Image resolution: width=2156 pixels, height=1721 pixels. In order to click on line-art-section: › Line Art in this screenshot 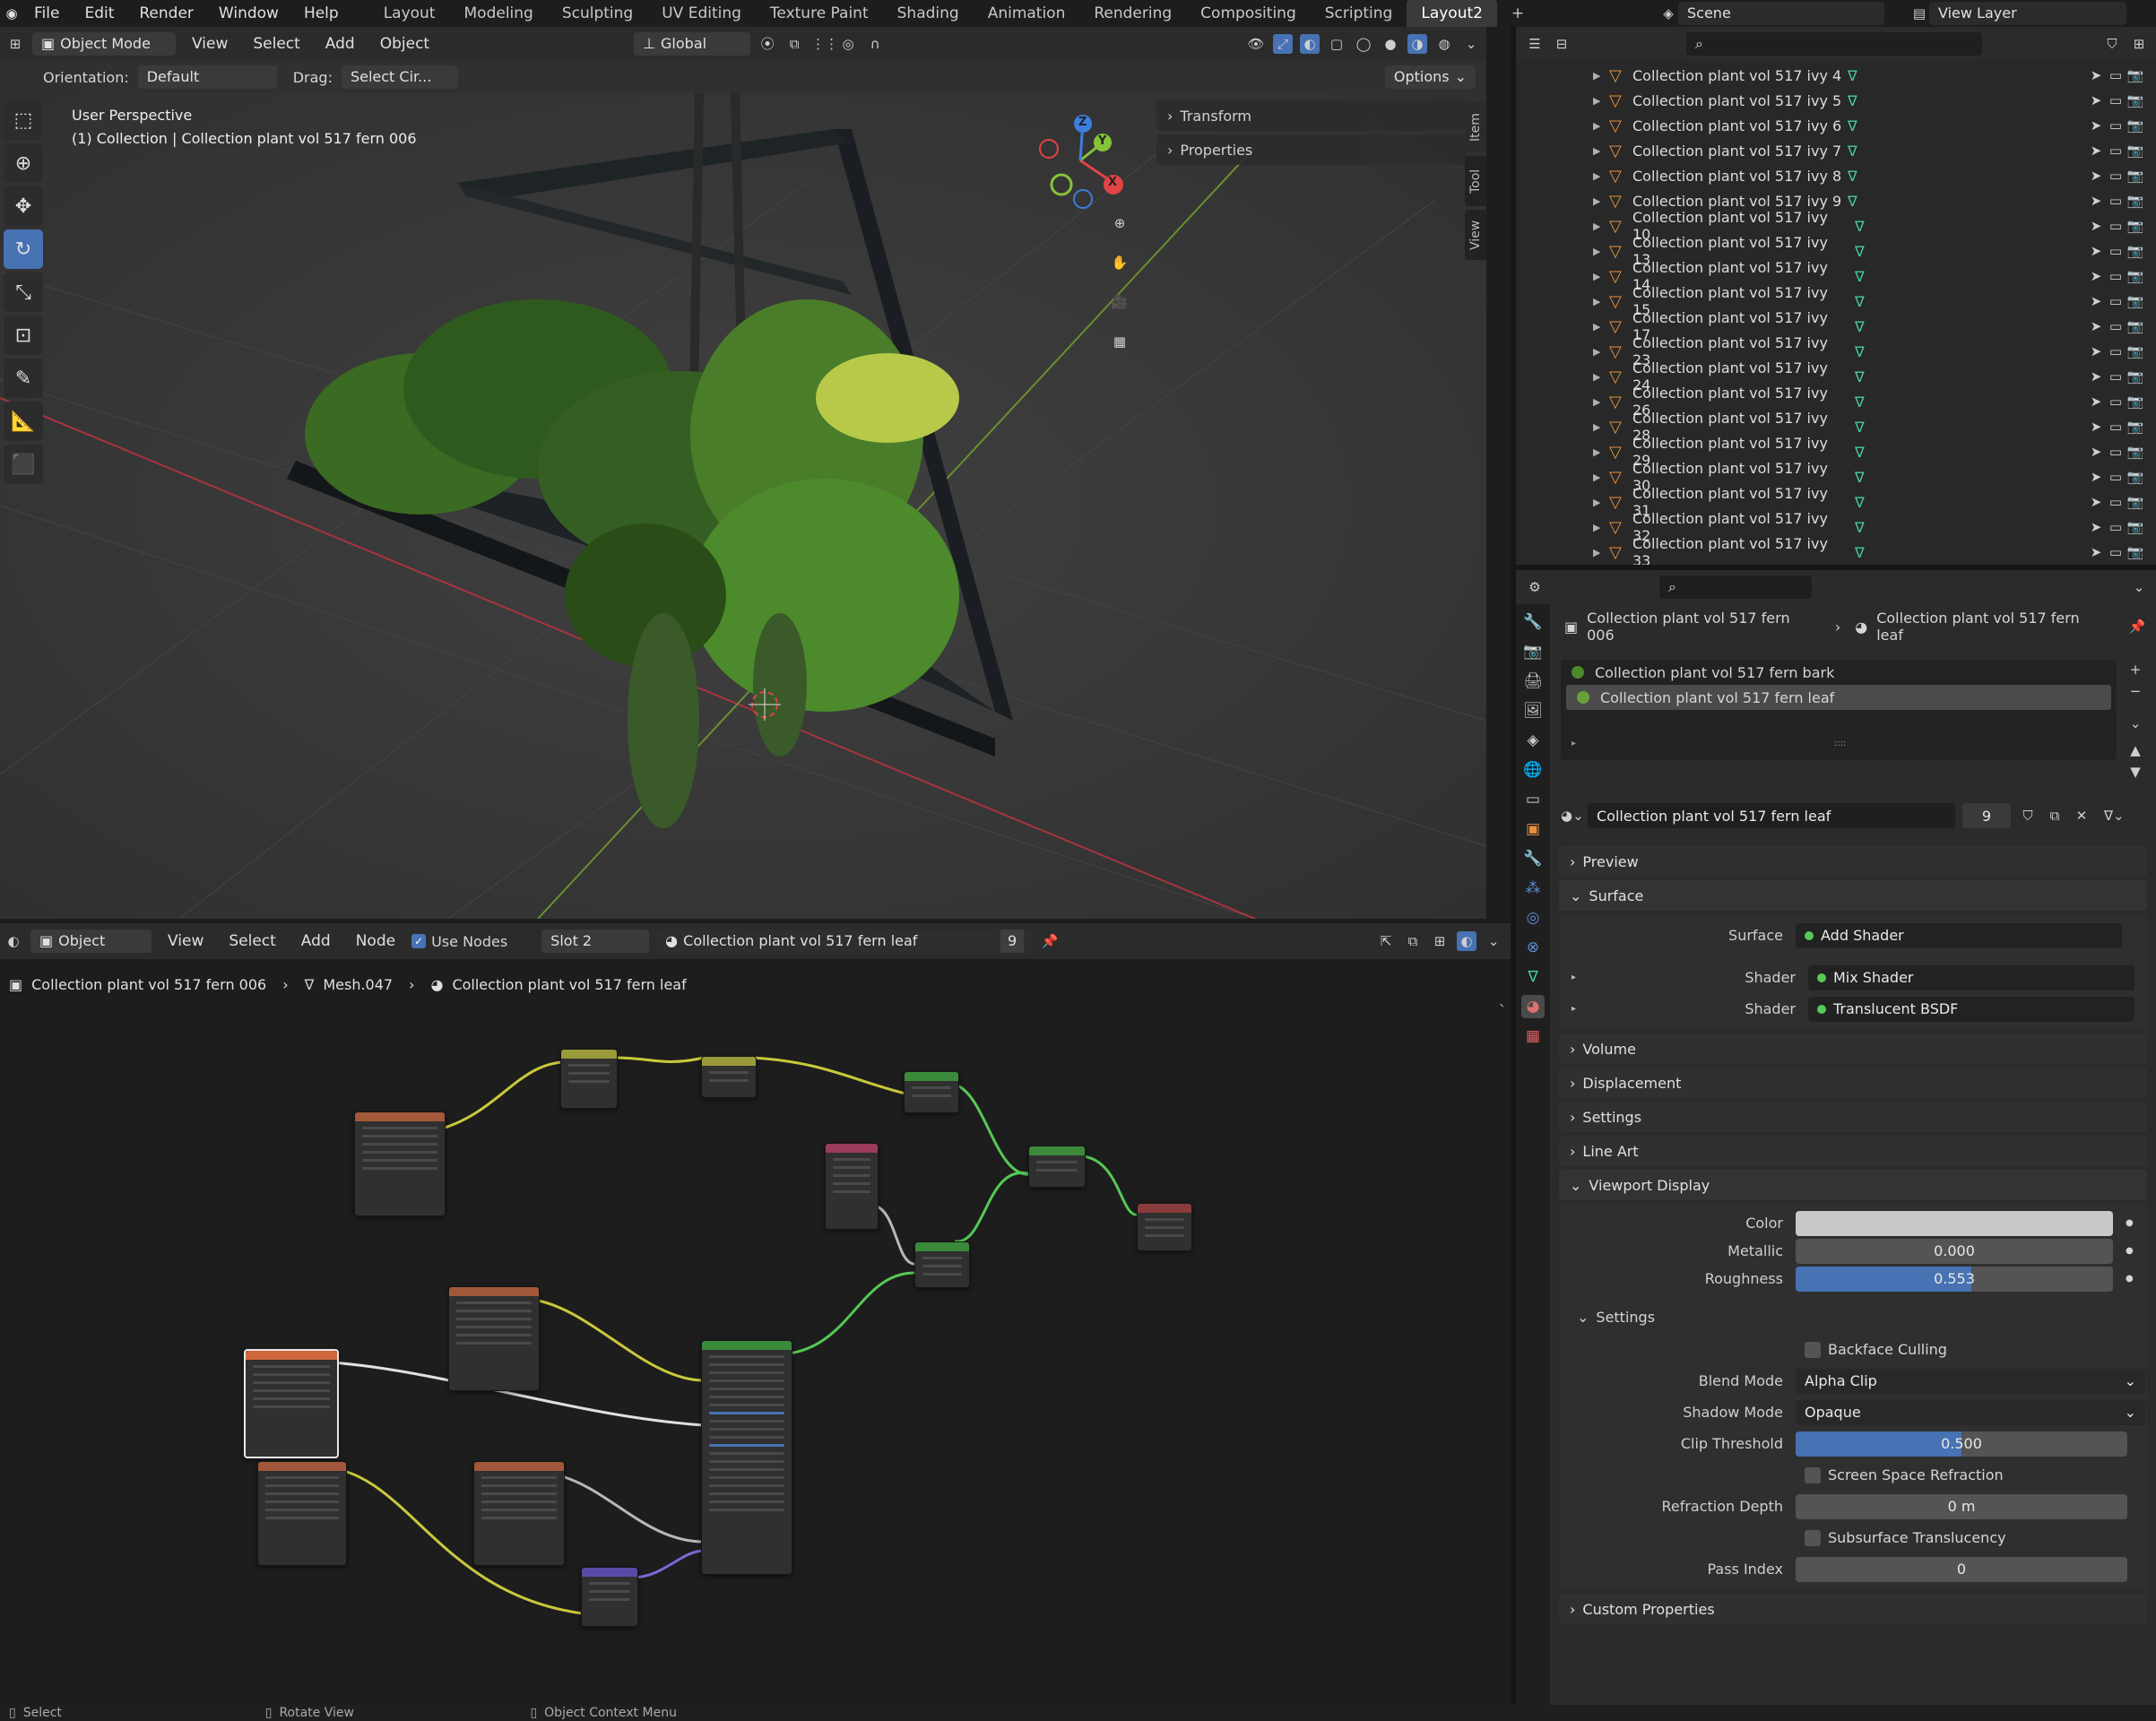, I will do `click(1853, 1151)`.